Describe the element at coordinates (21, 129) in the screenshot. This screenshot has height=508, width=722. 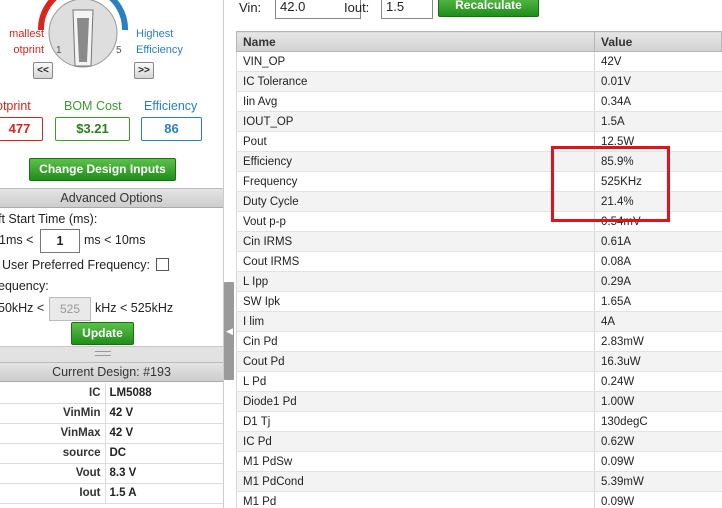
I see `footprint-value: 477` at that location.